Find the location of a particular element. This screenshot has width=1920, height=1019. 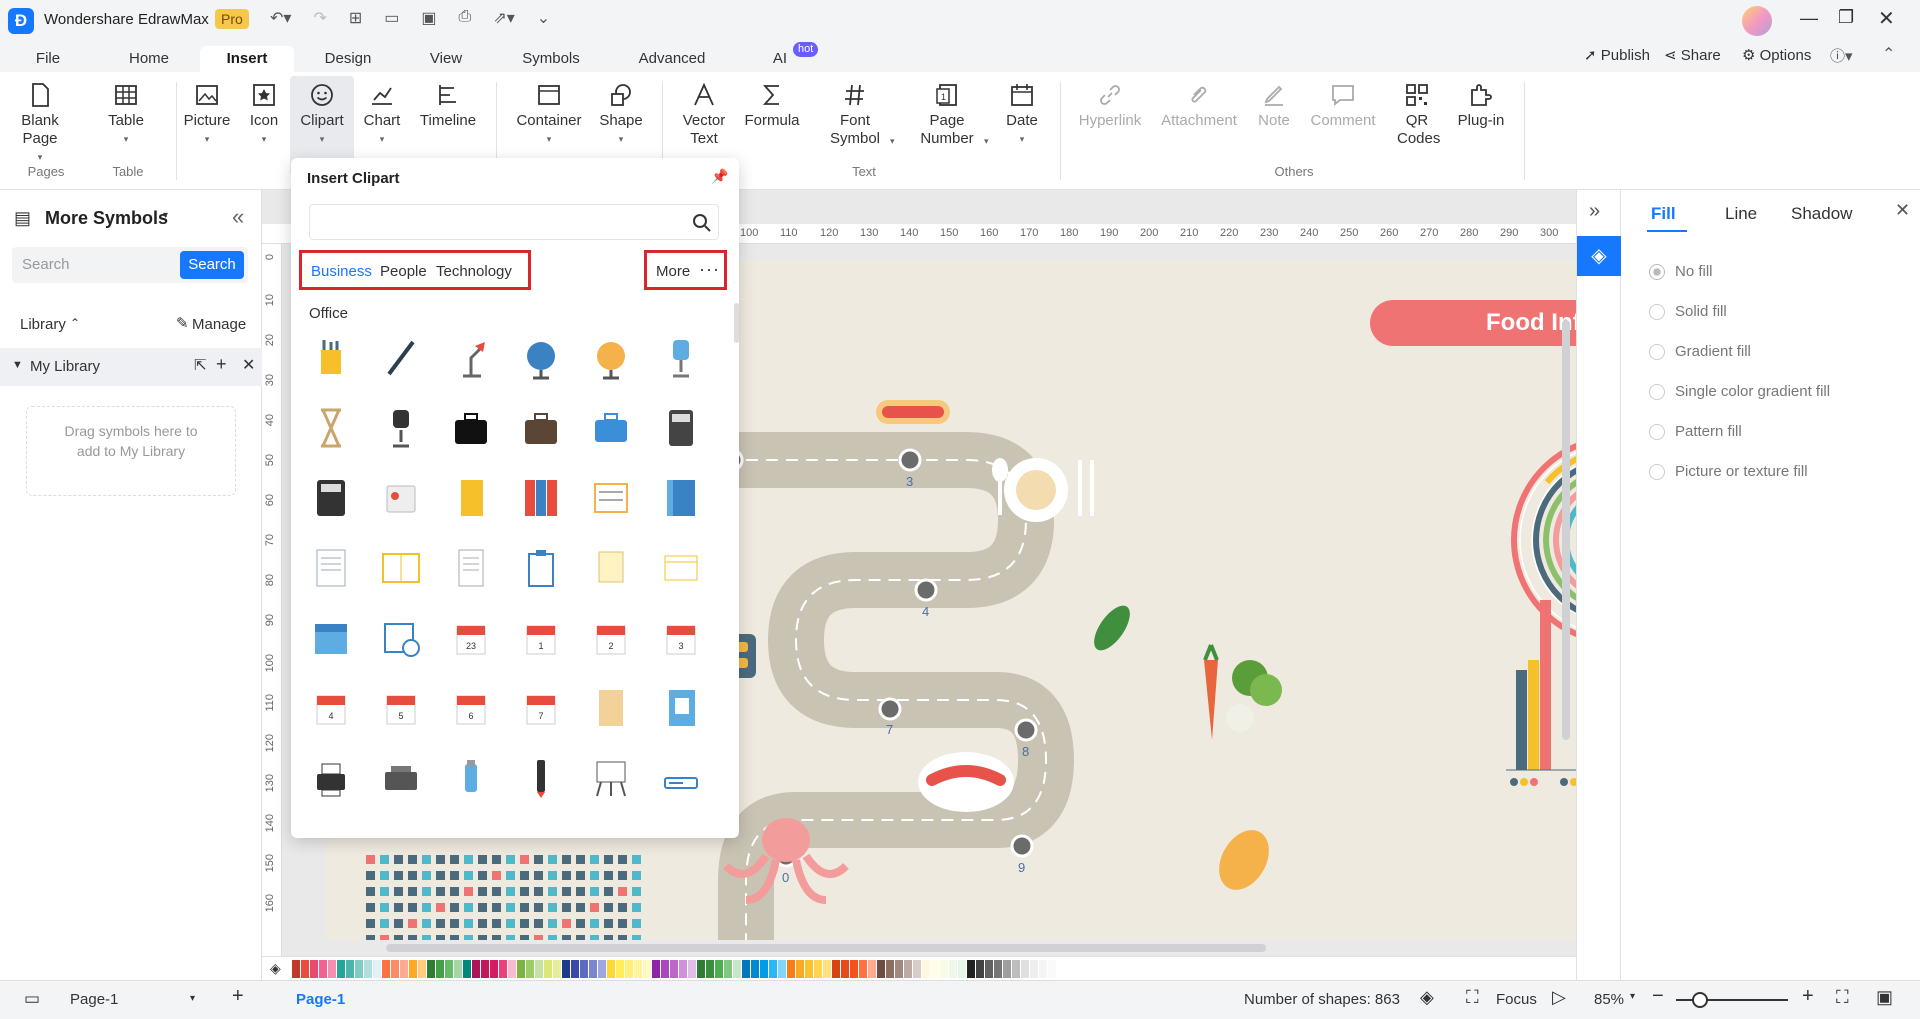

notebook-icon is located at coordinates (681, 498).